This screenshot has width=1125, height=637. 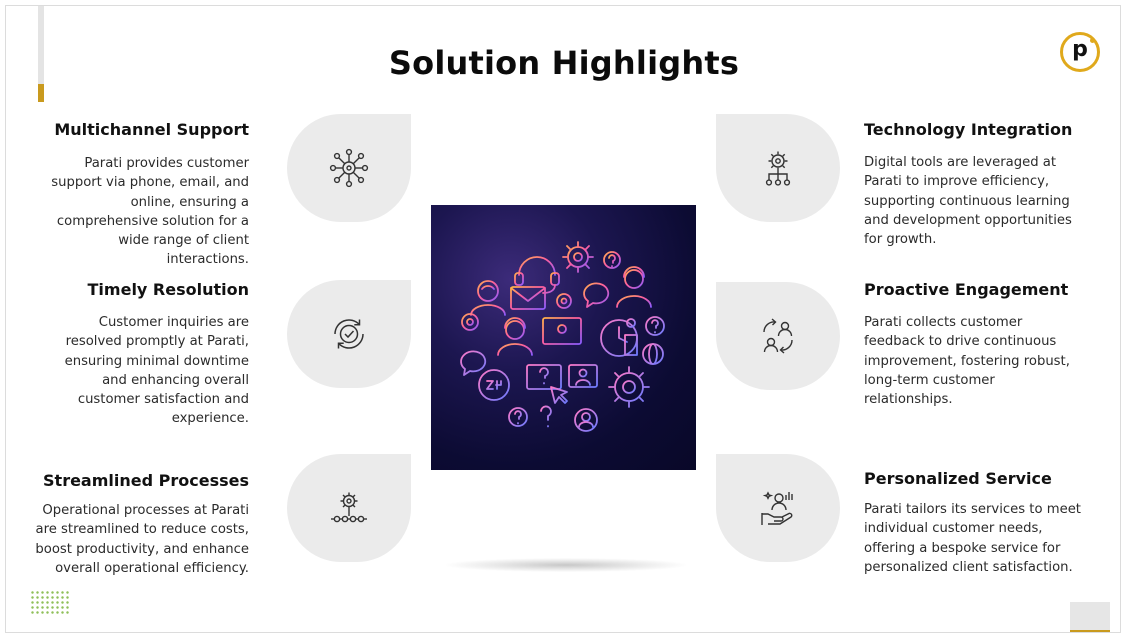 I want to click on leaf-timely, so click(x=349, y=334).